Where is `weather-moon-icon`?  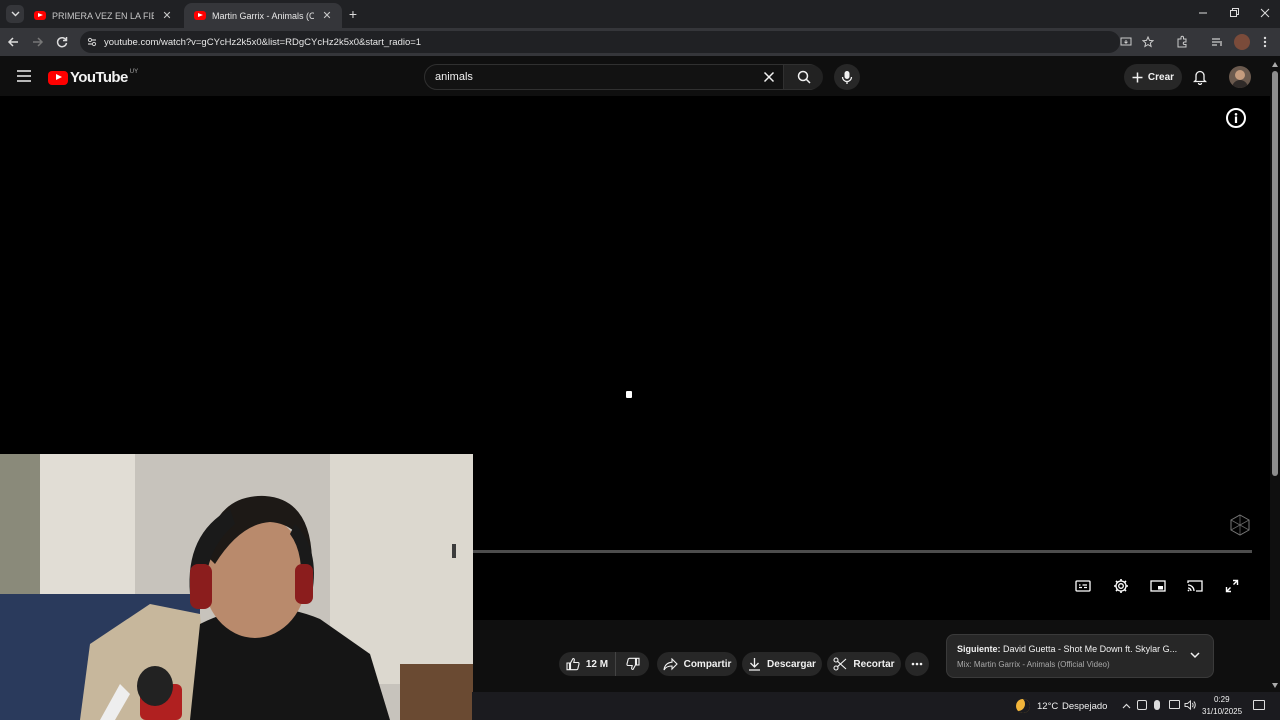
weather-moon-icon is located at coordinates (1023, 706).